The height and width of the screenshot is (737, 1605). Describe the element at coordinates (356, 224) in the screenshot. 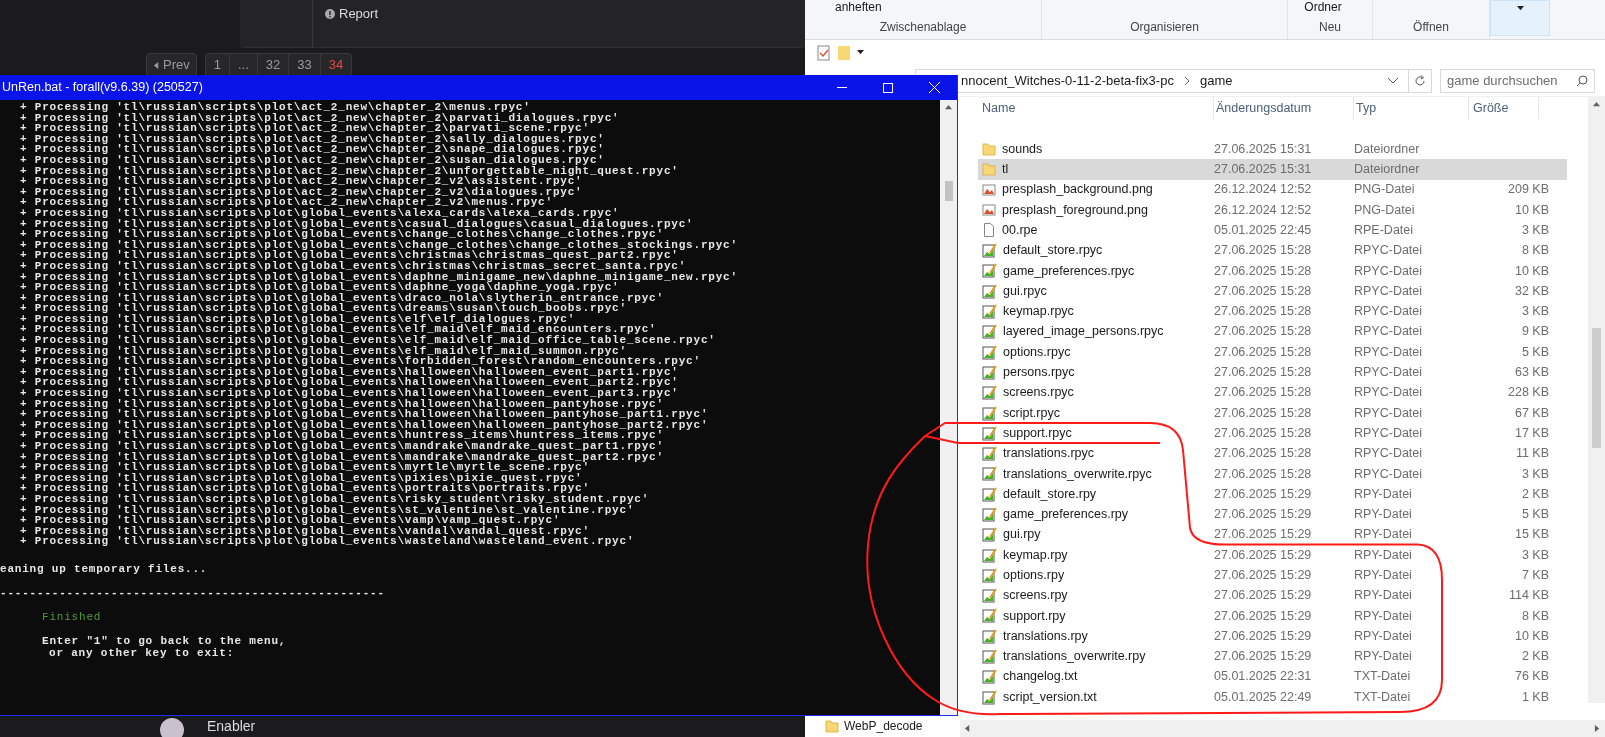

I see `console-line: + Processing 'tl\russian\scripts\plot\global_events\casual_dialogues\casual_dialogues.rpyc'` at that location.